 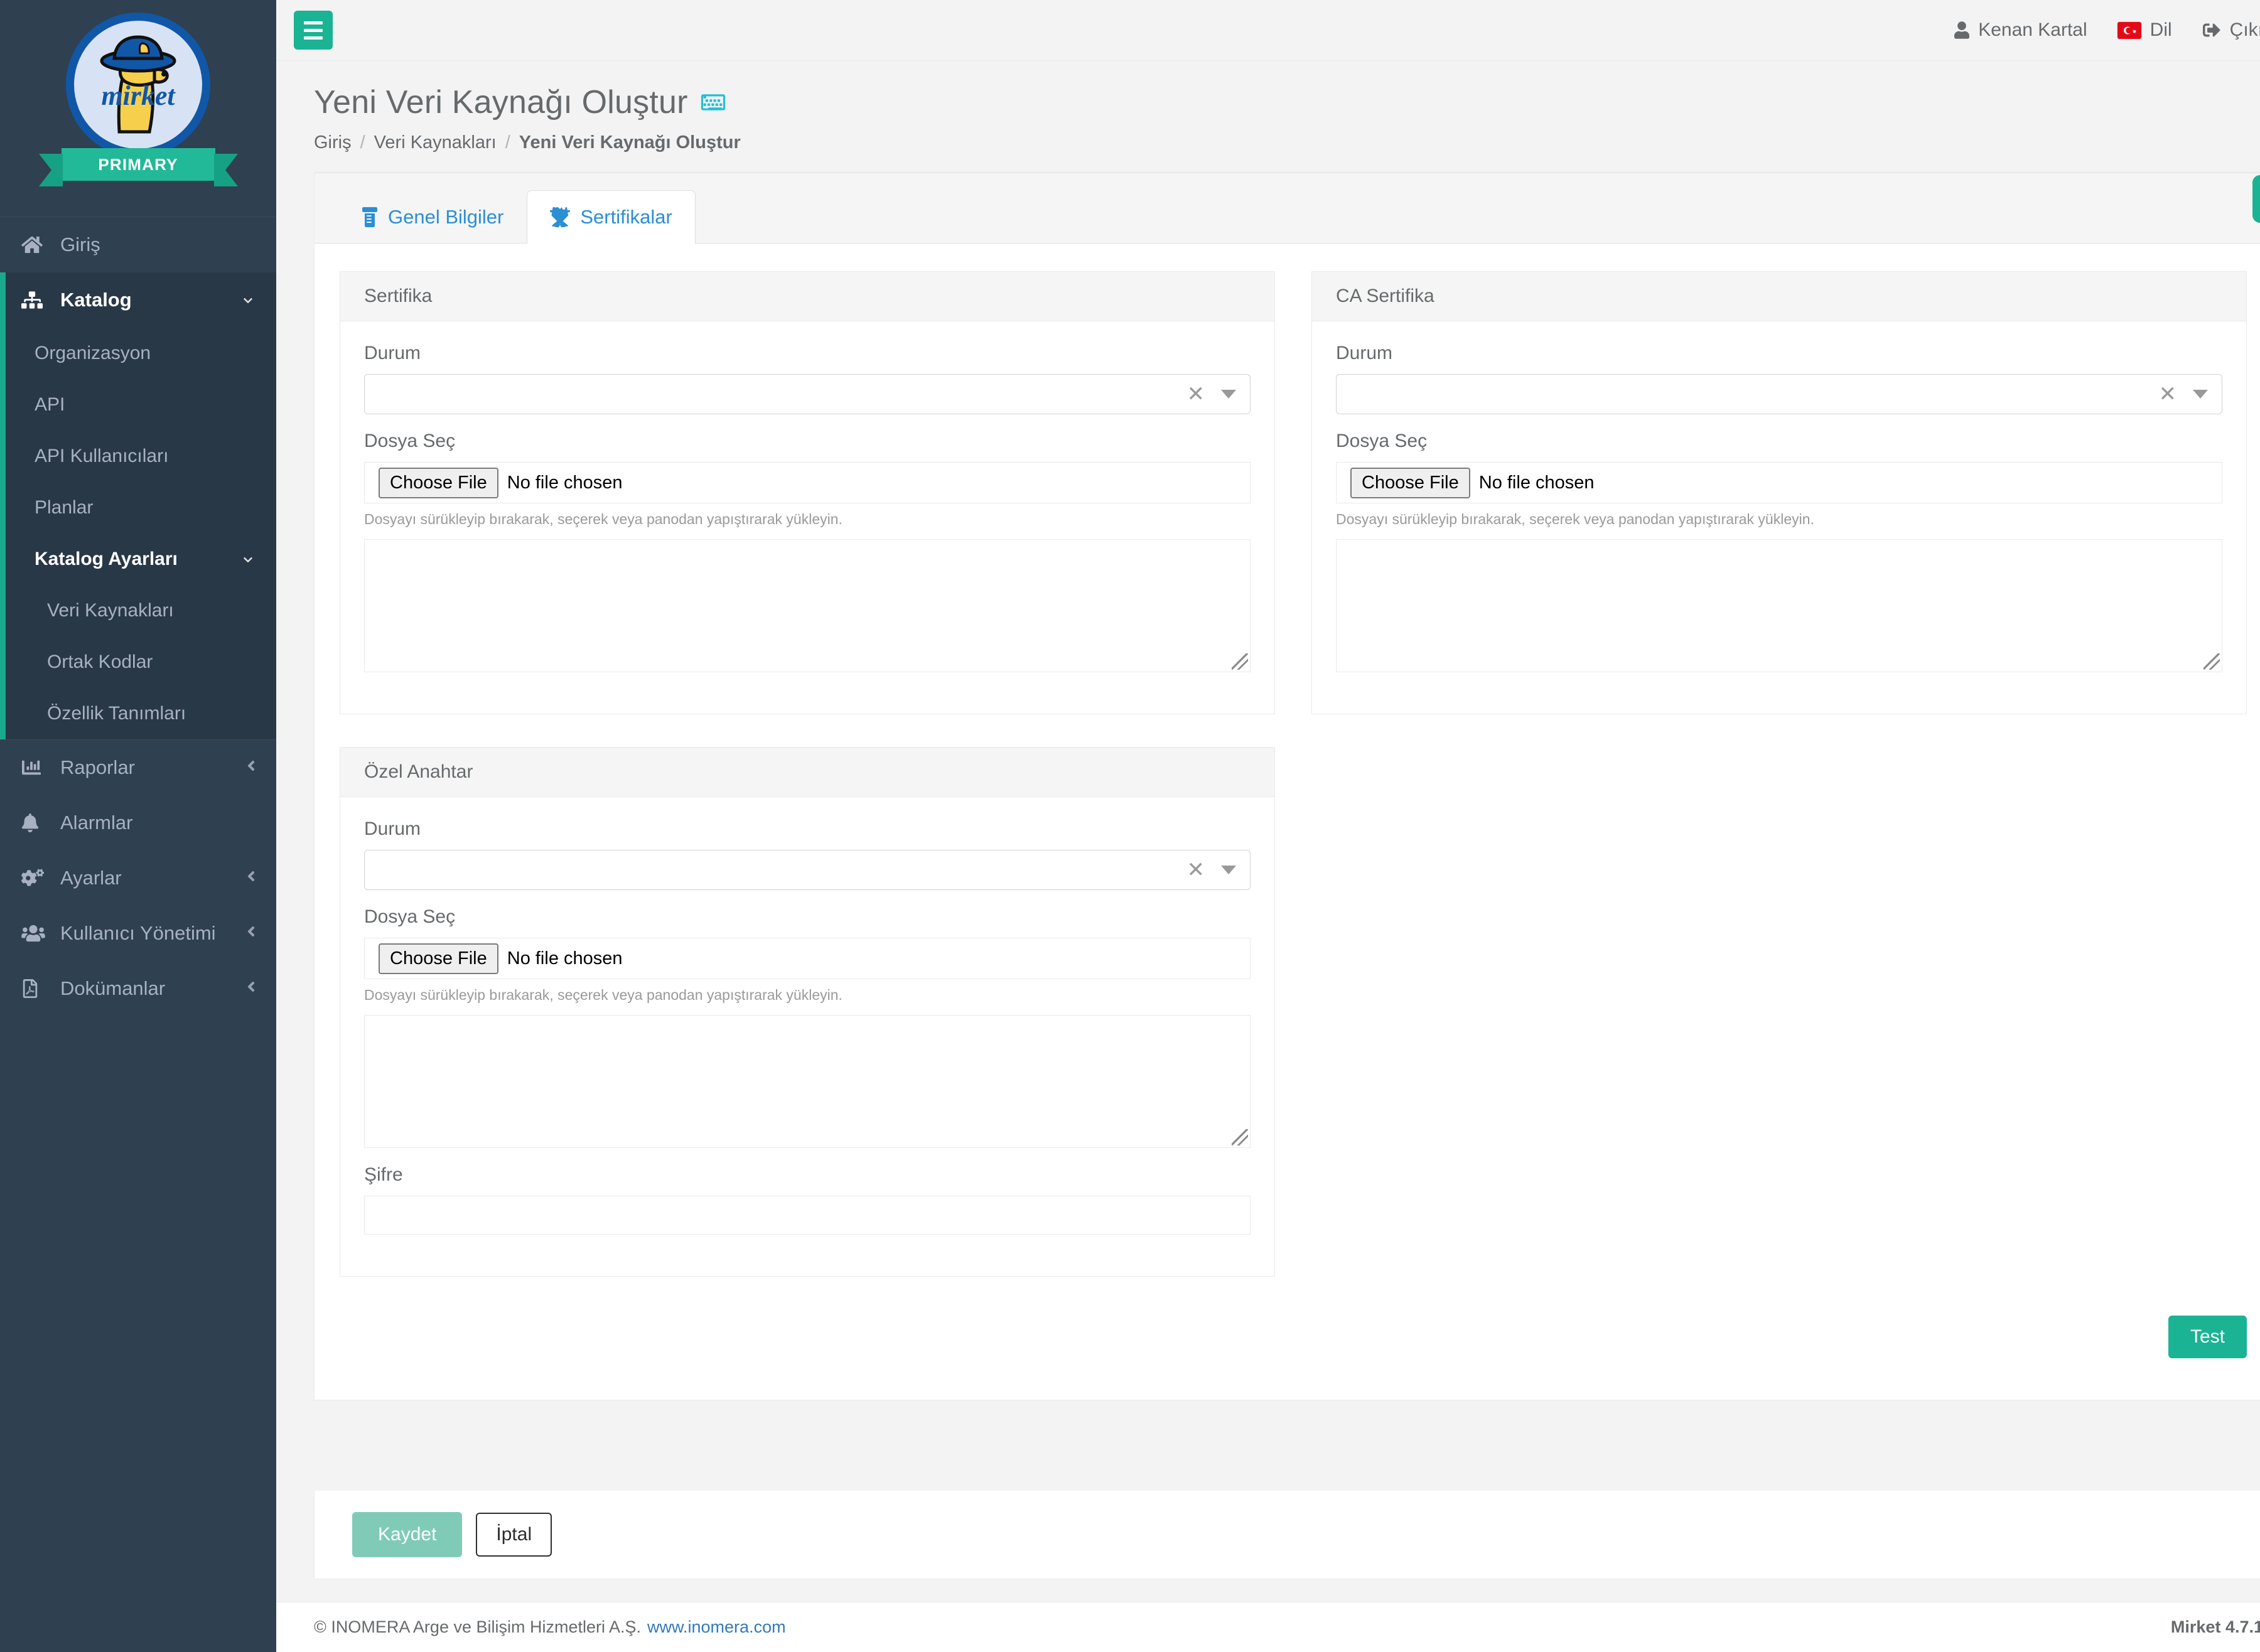 What do you see at coordinates (560, 217) in the screenshot?
I see `certificate-icon` at bounding box center [560, 217].